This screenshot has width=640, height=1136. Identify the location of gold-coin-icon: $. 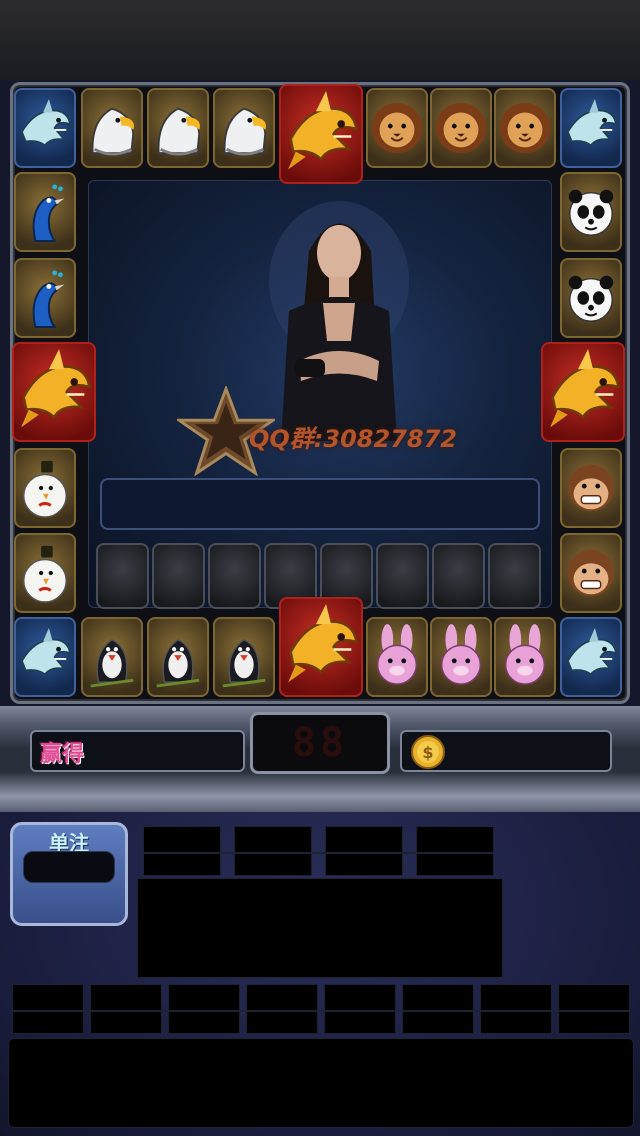
(428, 752).